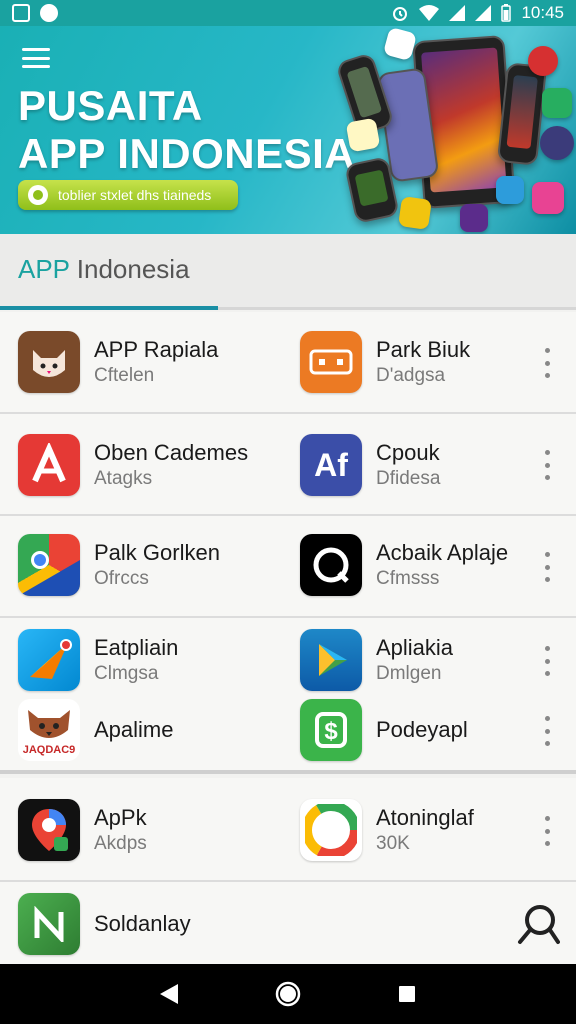 The height and width of the screenshot is (1024, 576). Describe the element at coordinates (49, 924) in the screenshot. I see `green-n-icon` at that location.